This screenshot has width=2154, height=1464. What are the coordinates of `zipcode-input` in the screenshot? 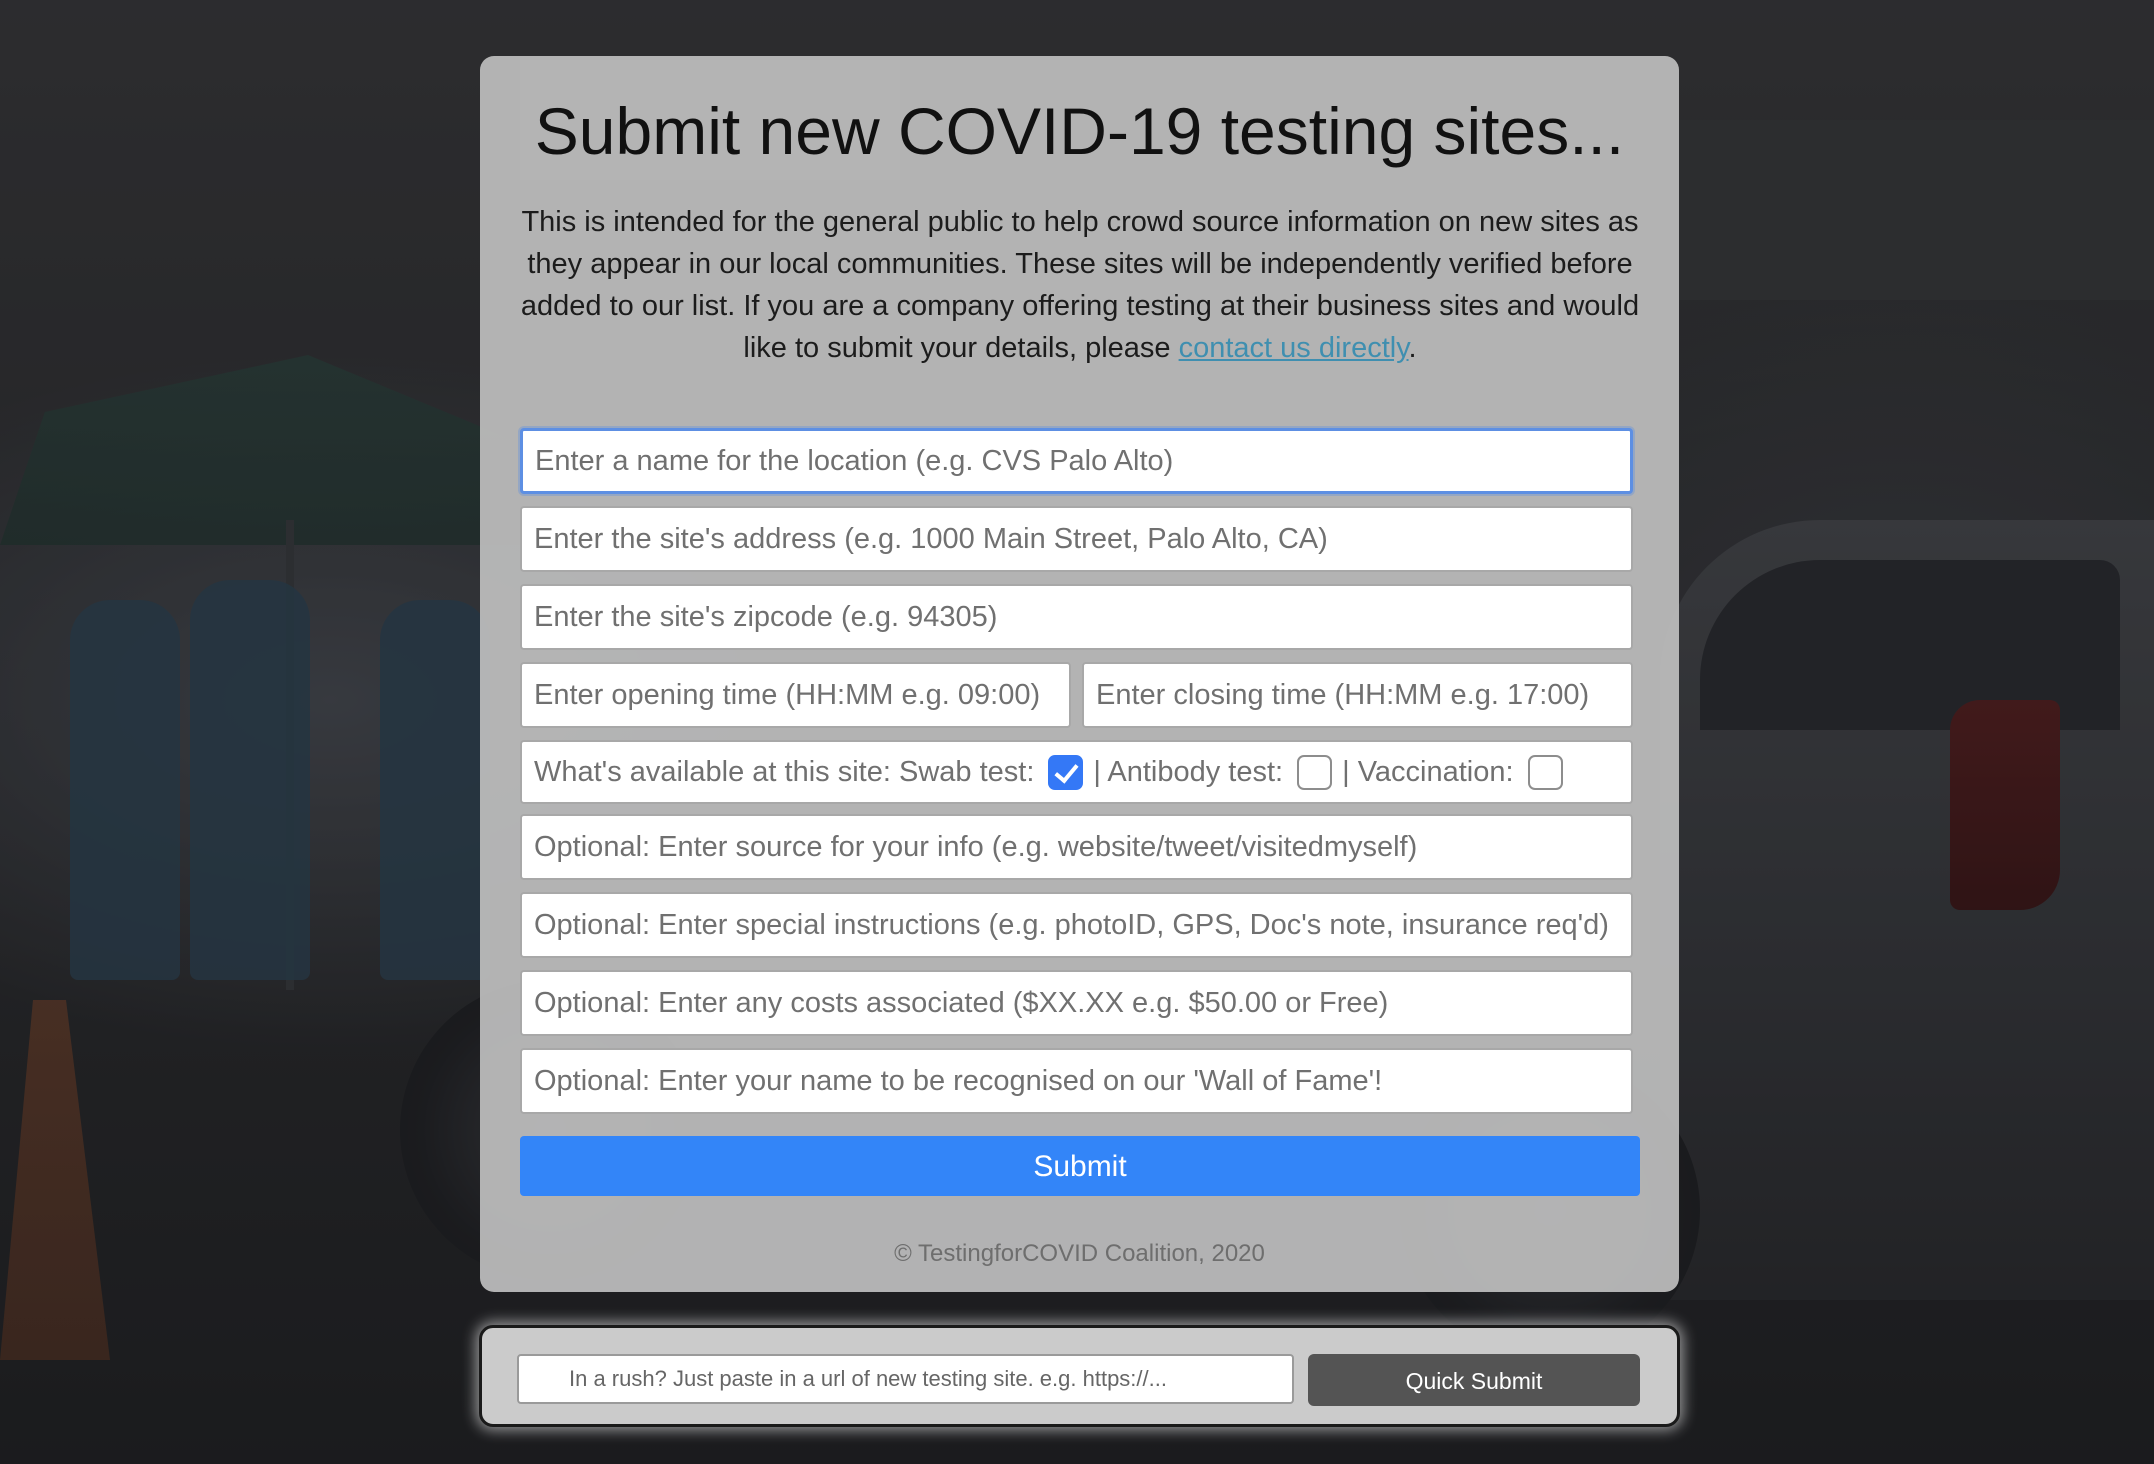 It's located at (1076, 617).